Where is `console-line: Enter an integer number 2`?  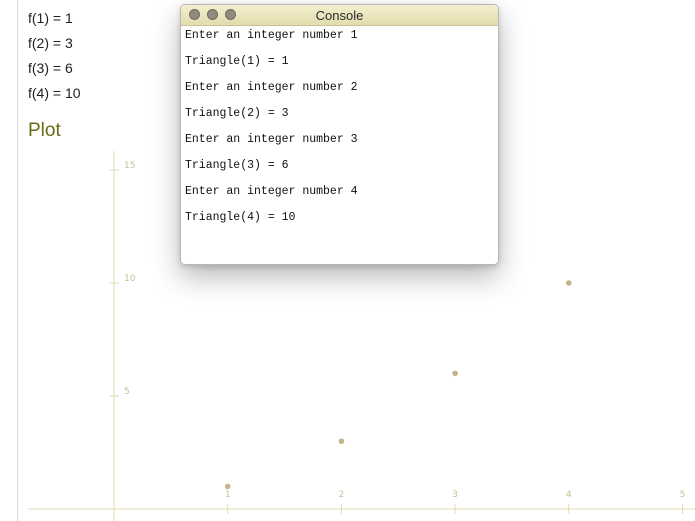
console-line: Enter an integer number 2 is located at coordinates (271, 87).